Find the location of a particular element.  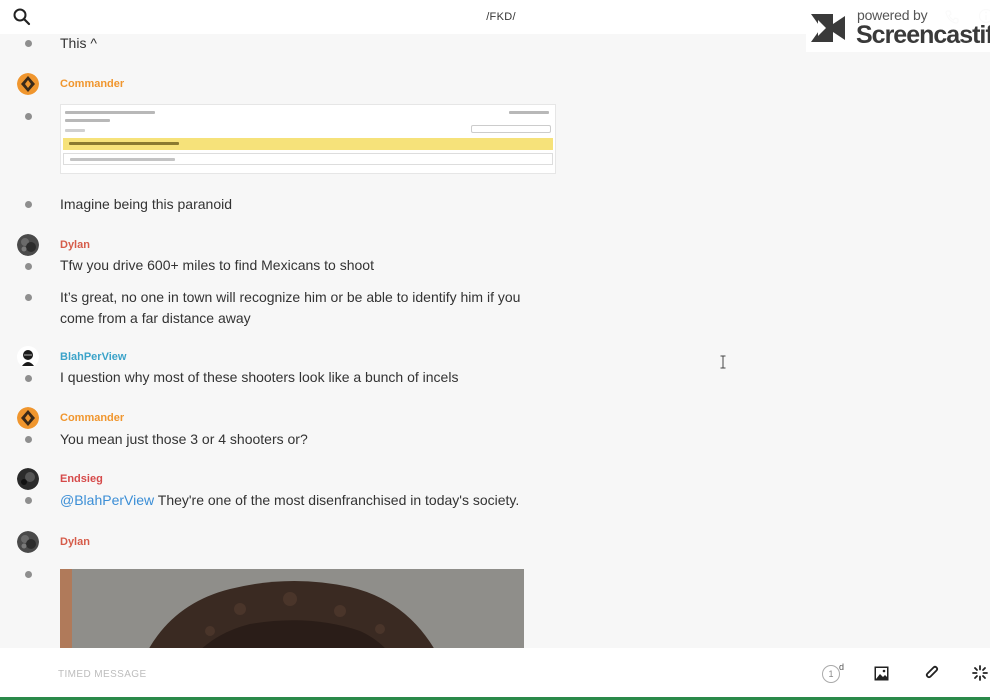

message-text: You mean just those 3 or 4 shooters or? is located at coordinates (184, 439).